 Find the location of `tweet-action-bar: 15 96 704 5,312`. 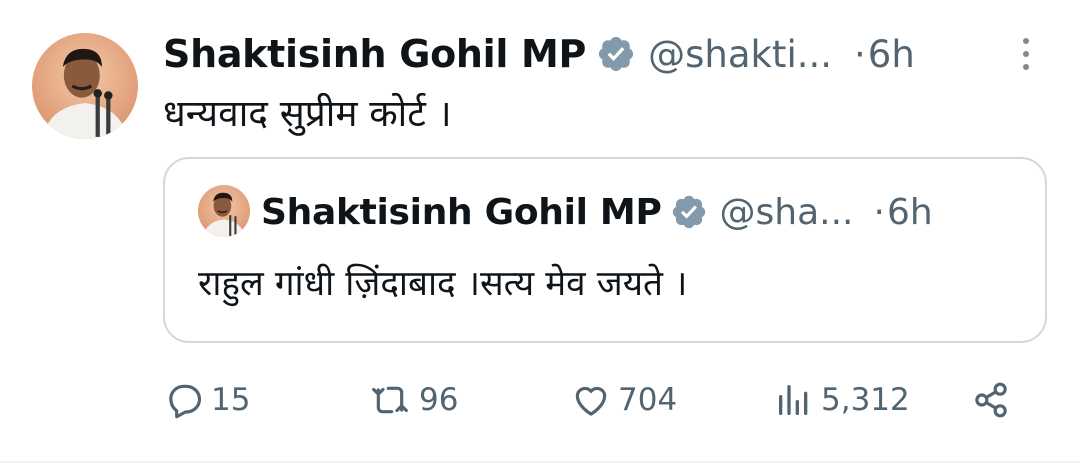

tweet-action-bar: 15 96 704 5,312 is located at coordinates (595, 400).